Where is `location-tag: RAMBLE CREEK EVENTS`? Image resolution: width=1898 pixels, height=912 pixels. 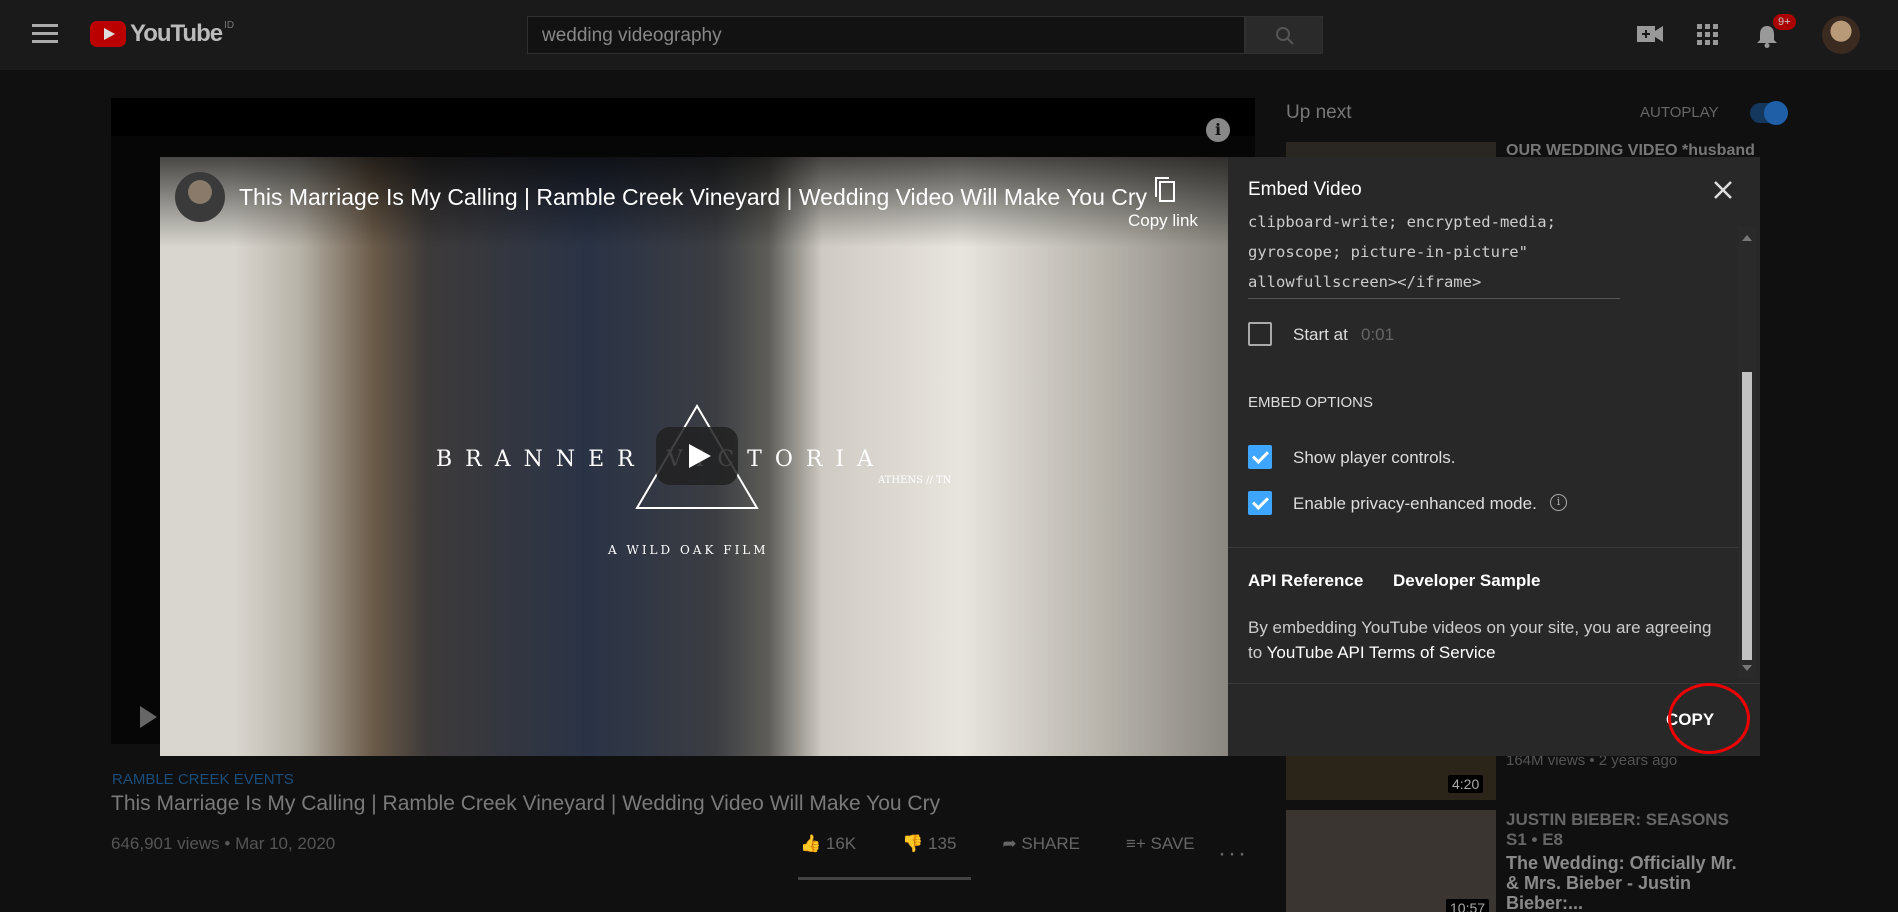
location-tag: RAMBLE CREEK EVENTS is located at coordinates (203, 779).